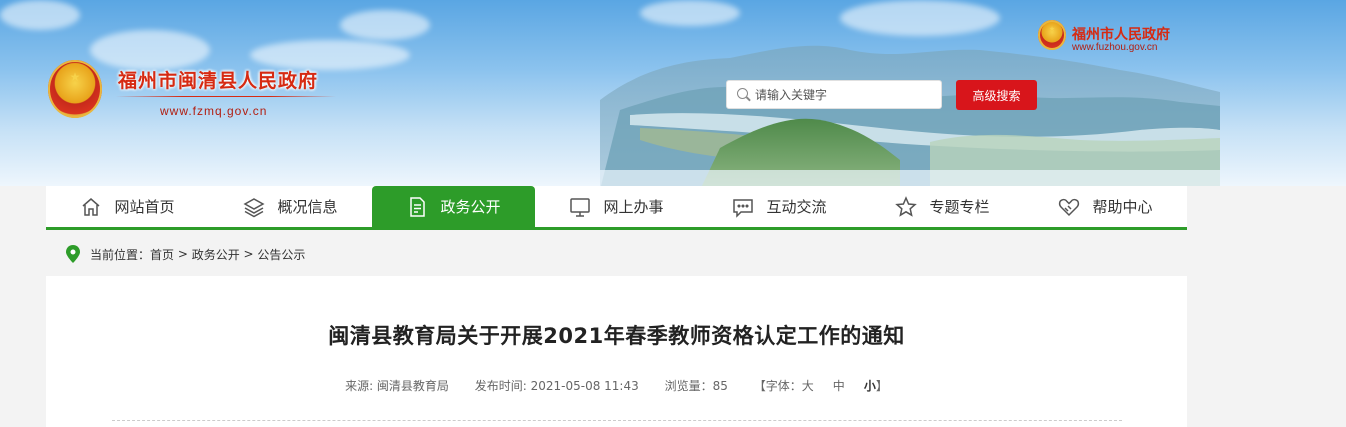 This screenshot has height=427, width=1346. What do you see at coordinates (91, 207) in the screenshot?
I see `home-icon` at bounding box center [91, 207].